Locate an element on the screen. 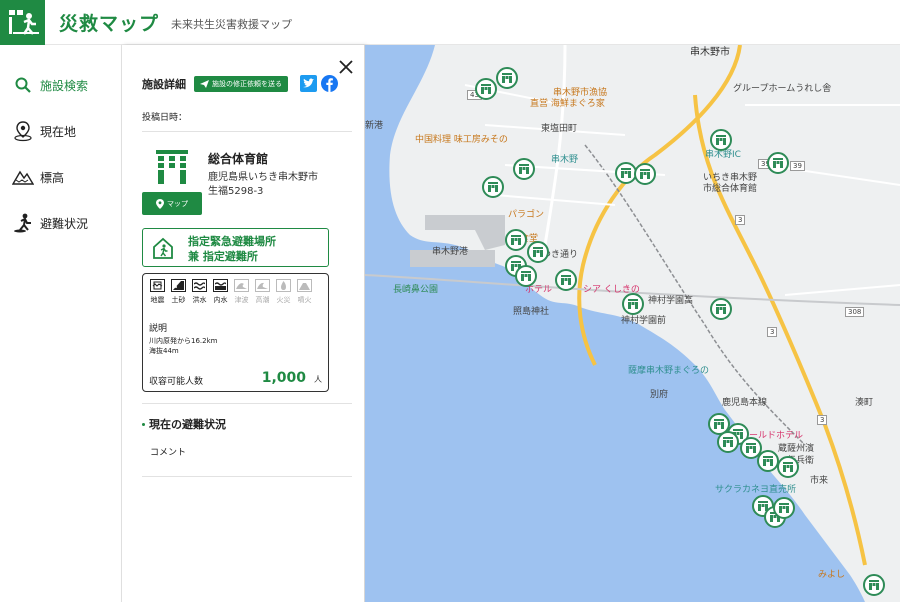  status-title-text: 現在の避難状況 is located at coordinates (187, 424).